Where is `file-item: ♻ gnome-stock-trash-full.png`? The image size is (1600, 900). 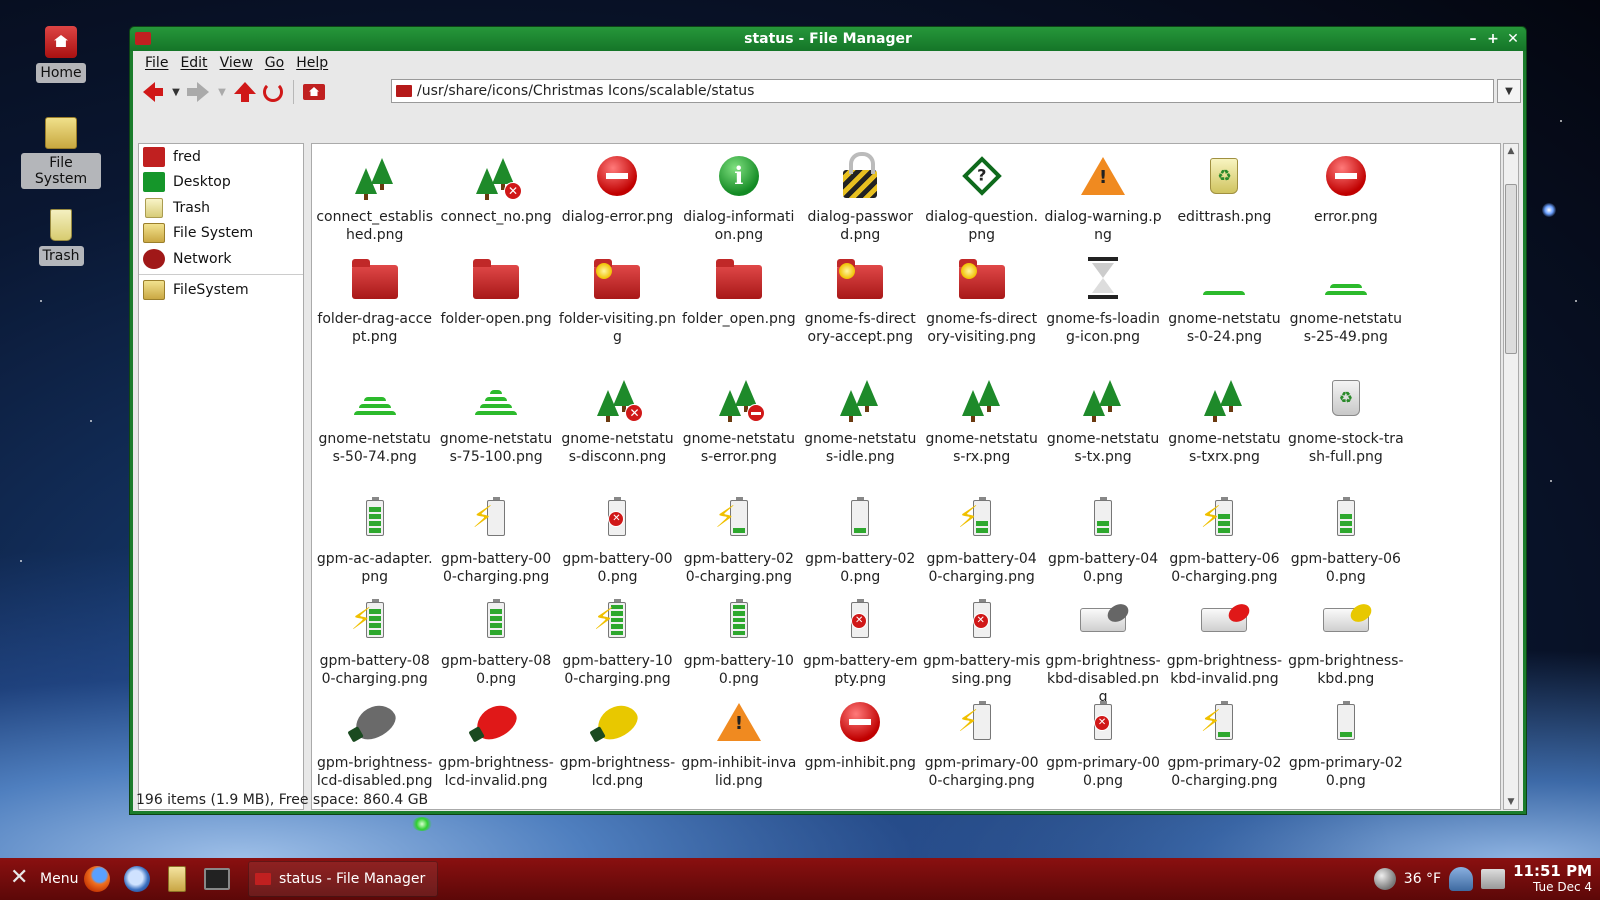
file-item: ♻ gnome-stock-trash-full.png is located at coordinates (1345, 426).